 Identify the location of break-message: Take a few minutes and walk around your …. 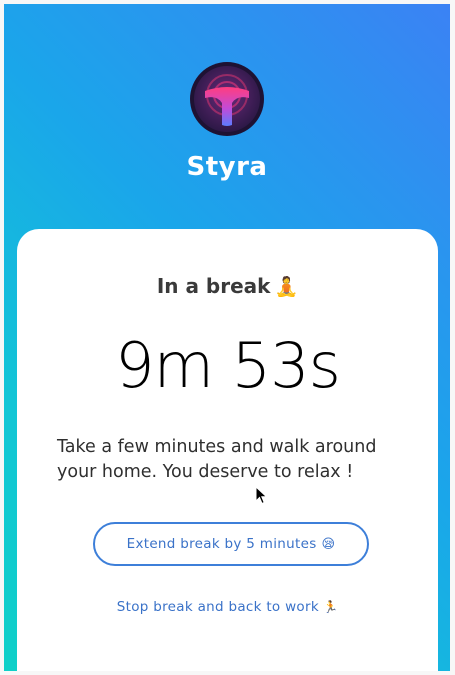
(217, 459).